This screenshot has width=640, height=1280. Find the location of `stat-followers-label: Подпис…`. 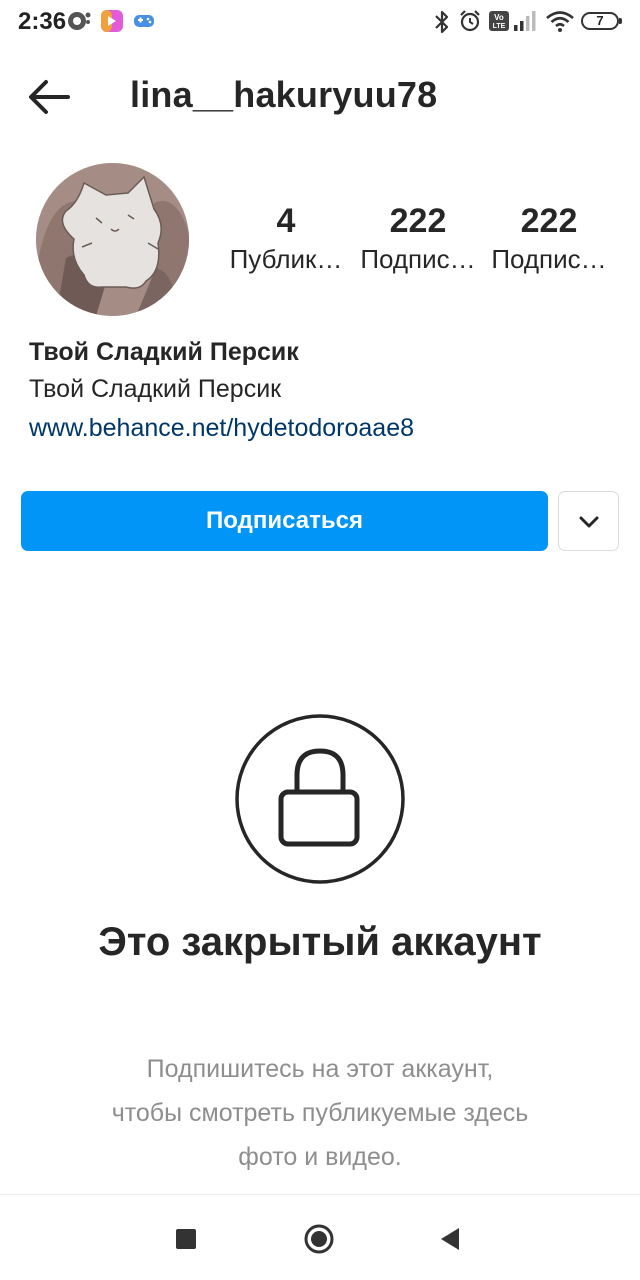

stat-followers-label: Подпис… is located at coordinates (418, 259).